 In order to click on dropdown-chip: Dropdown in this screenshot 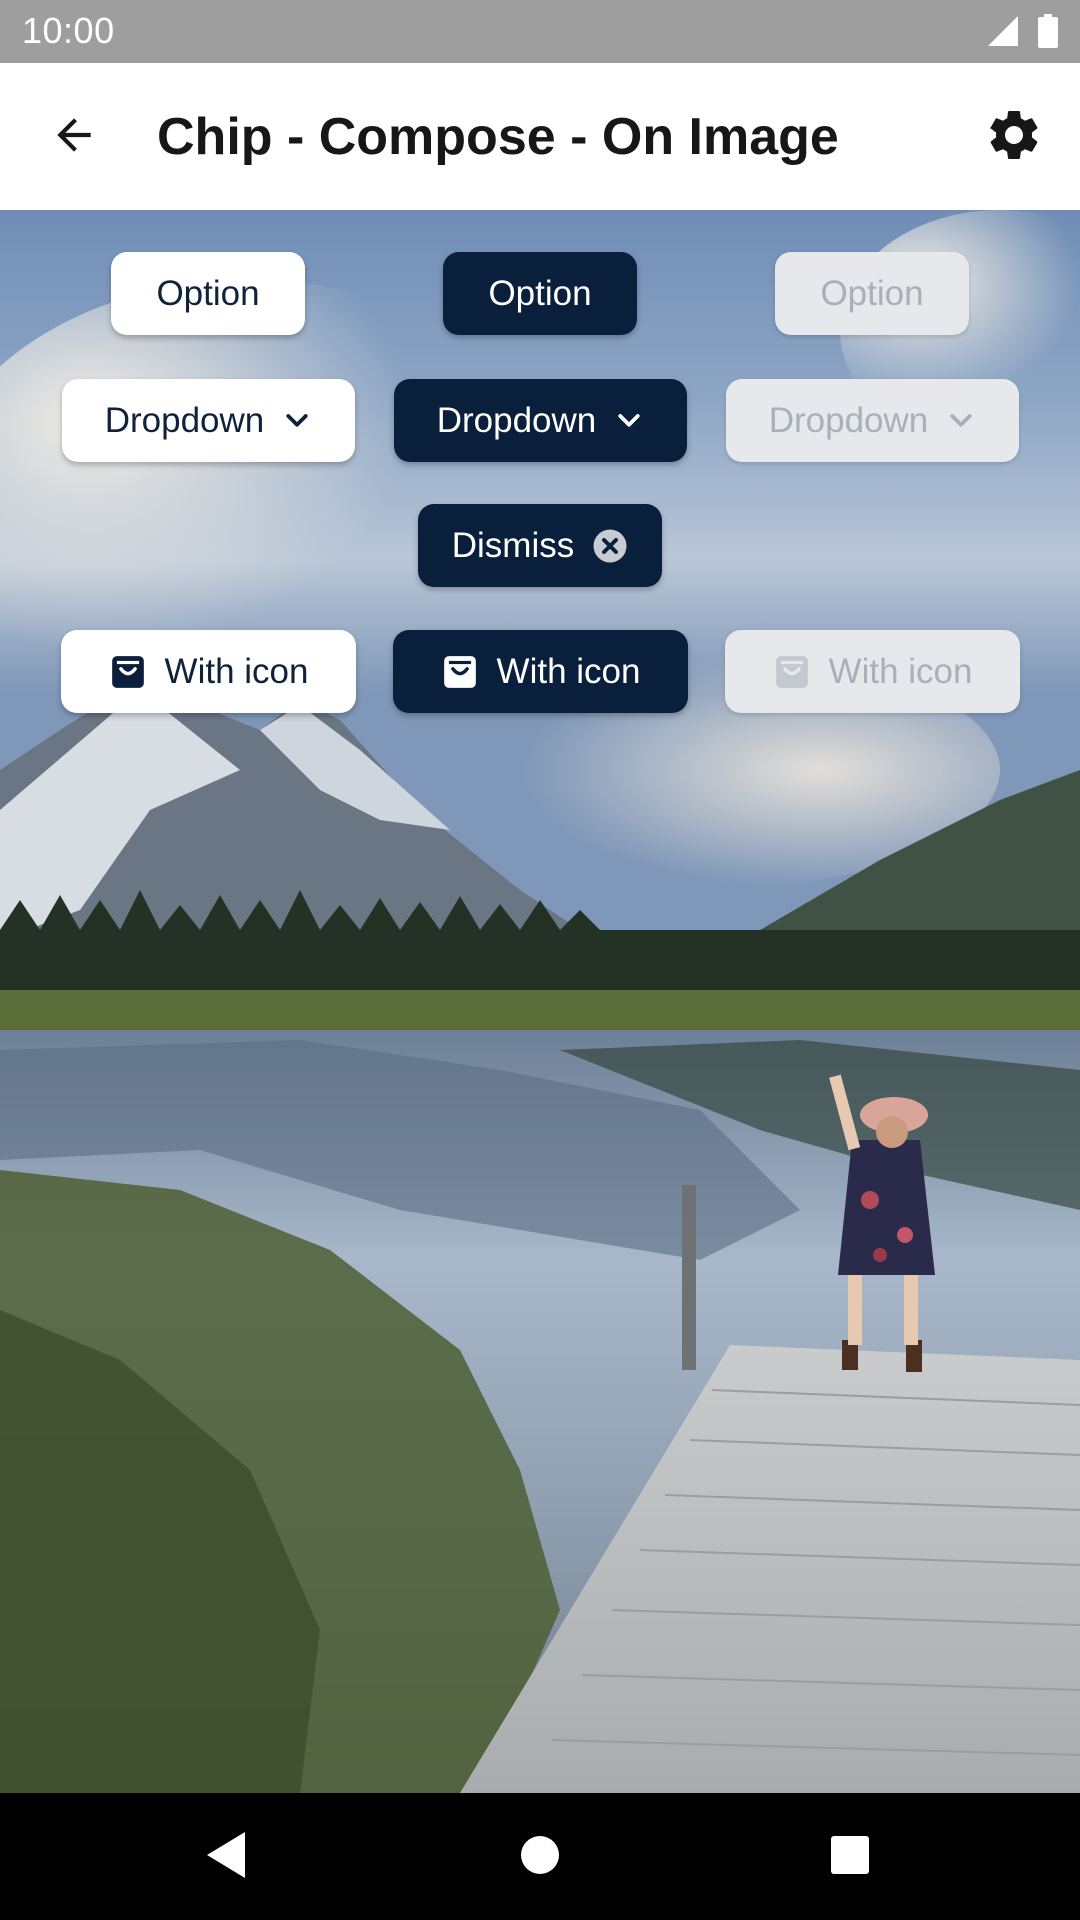, I will do `click(208, 420)`.